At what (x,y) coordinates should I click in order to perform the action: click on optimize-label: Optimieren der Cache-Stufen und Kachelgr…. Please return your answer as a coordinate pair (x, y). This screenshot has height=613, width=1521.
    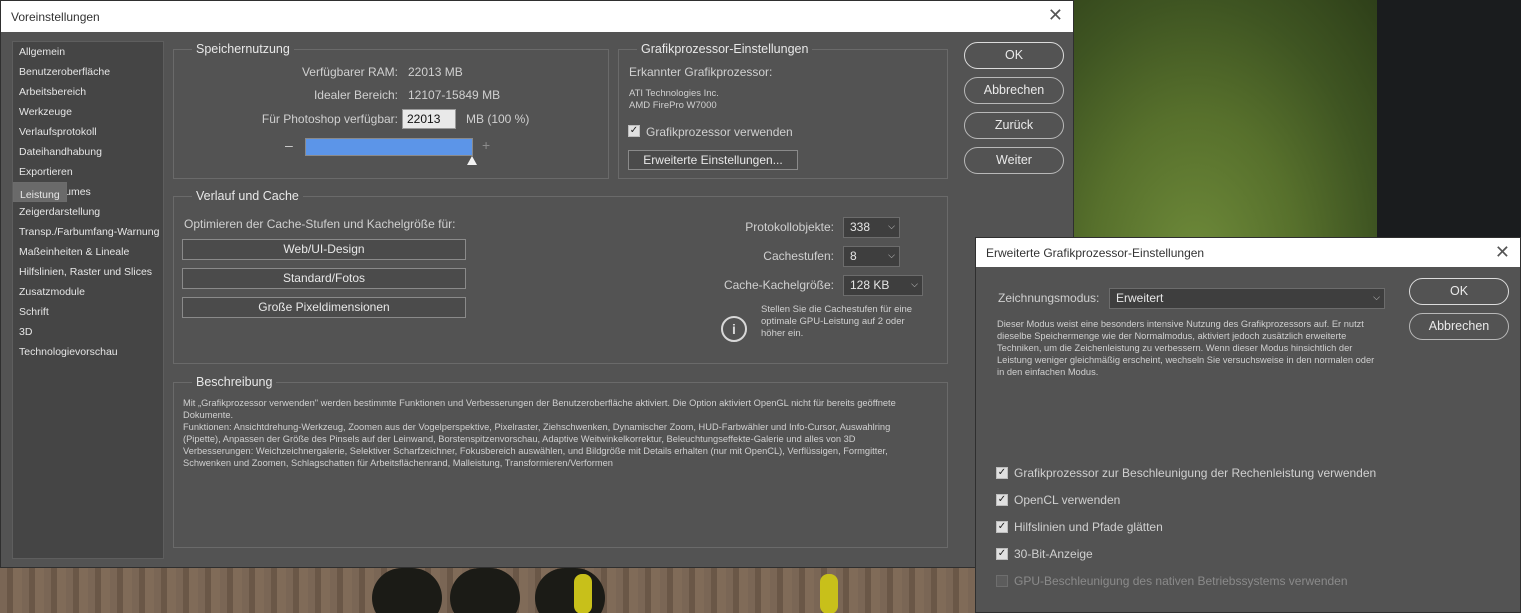
    Looking at the image, I should click on (320, 224).